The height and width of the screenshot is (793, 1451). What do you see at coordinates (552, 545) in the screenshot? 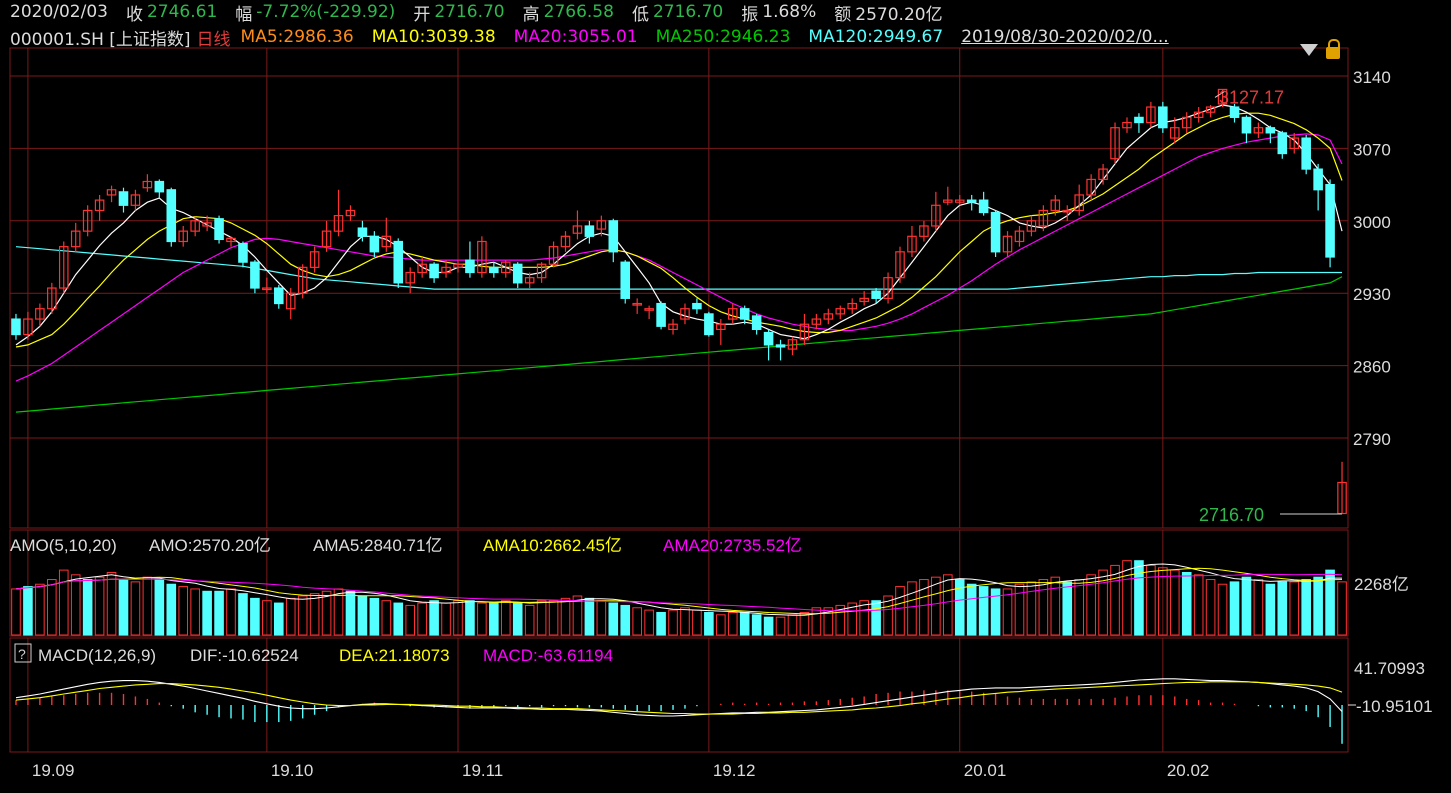
I see `ama10-value: AMA10:2662.45亿` at bounding box center [552, 545].